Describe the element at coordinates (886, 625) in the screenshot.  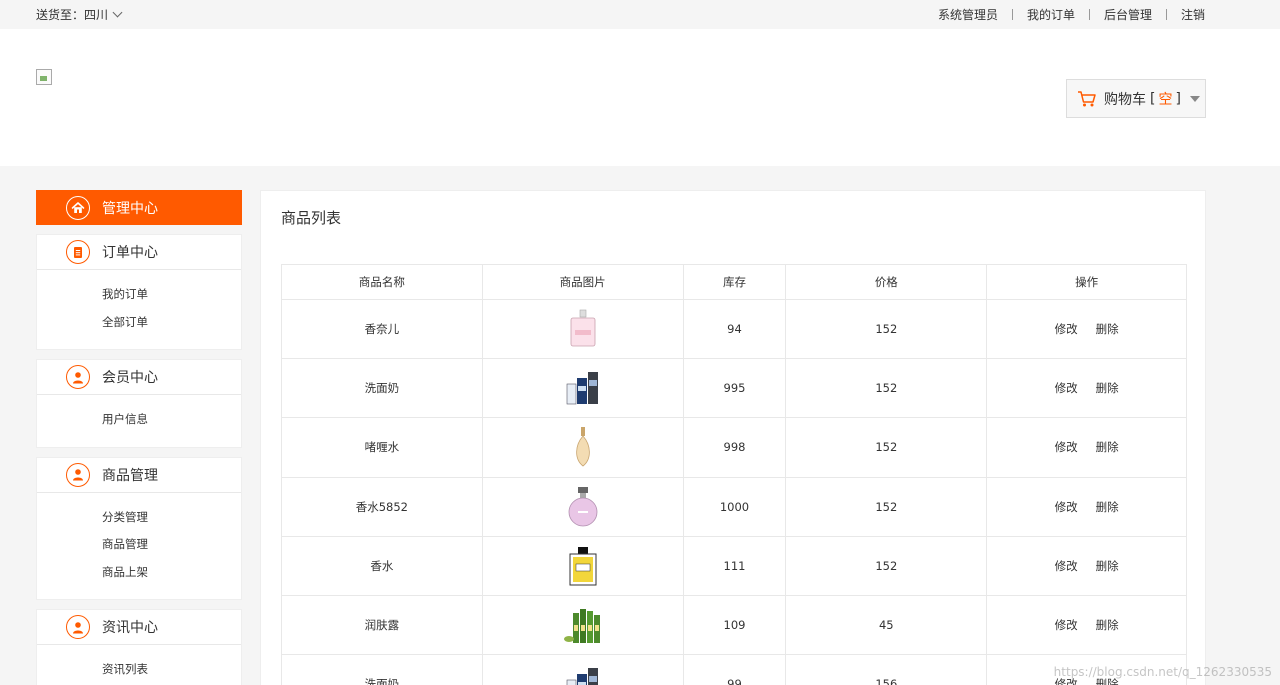
I see `product-price: 45` at that location.